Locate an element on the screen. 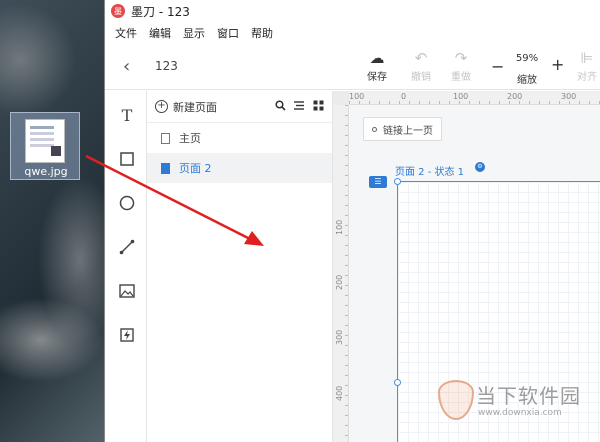 The image size is (600, 442). site-watermark: 当下软件园 www.downxia.com is located at coordinates (517, 409).